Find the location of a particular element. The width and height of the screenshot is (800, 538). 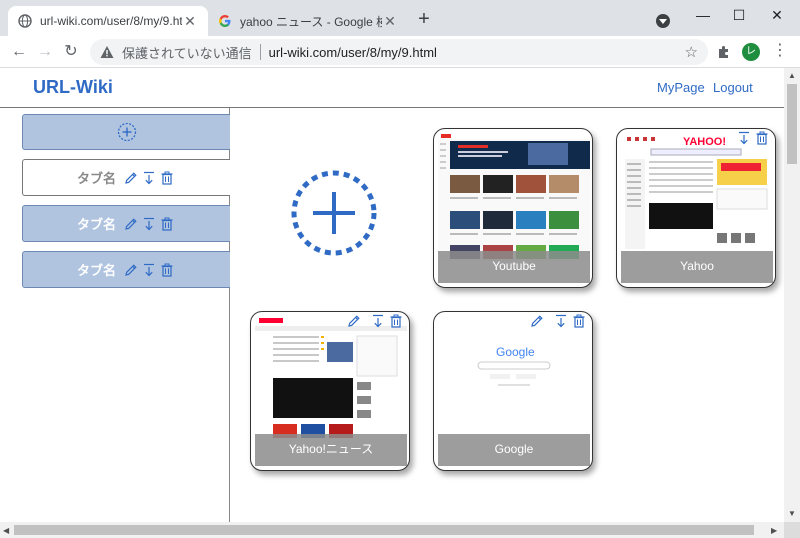

bookmark-card-google: Google Google is located at coordinates (513, 391).